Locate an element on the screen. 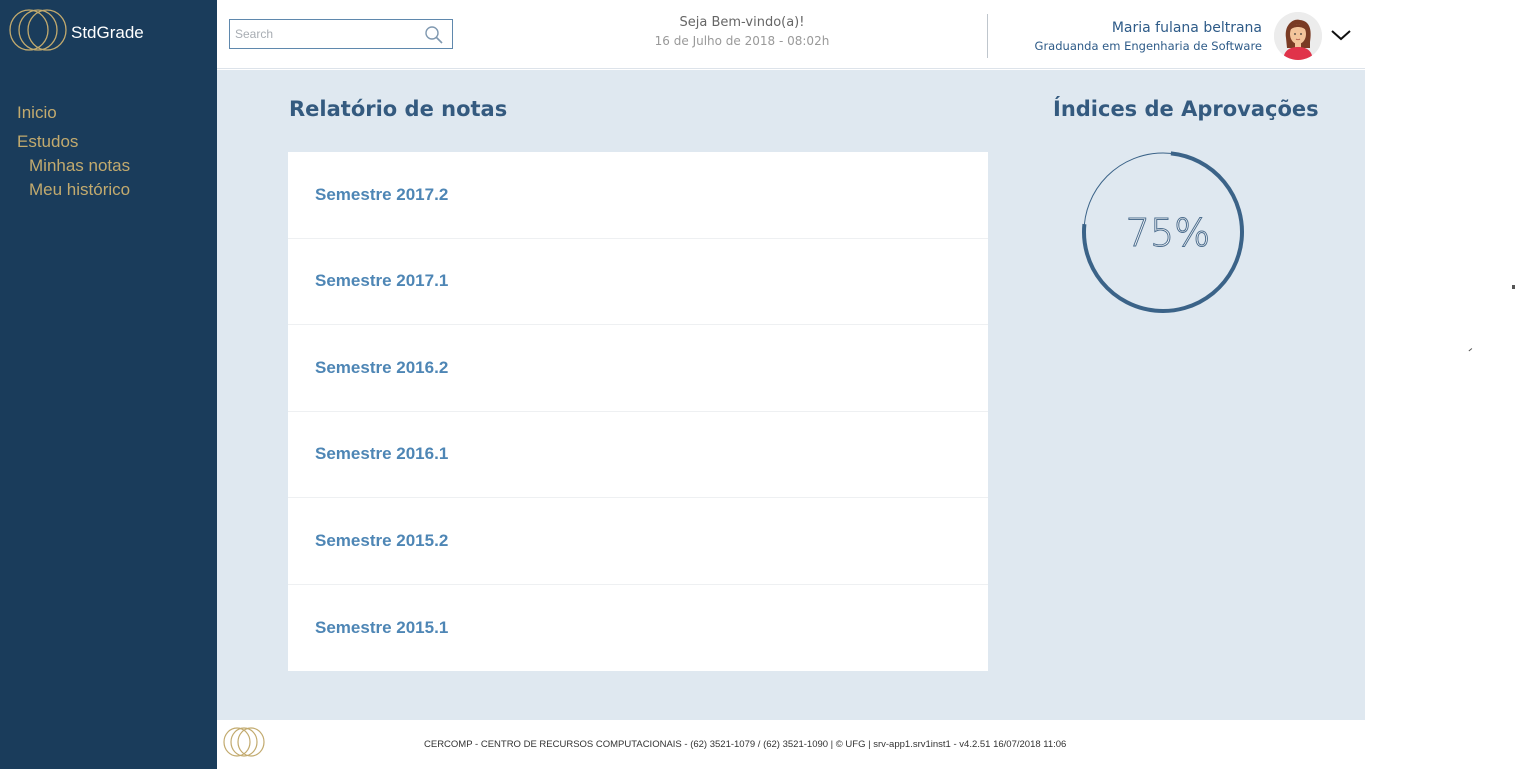  list-item: Semestre 2015.1 is located at coordinates (638, 628).